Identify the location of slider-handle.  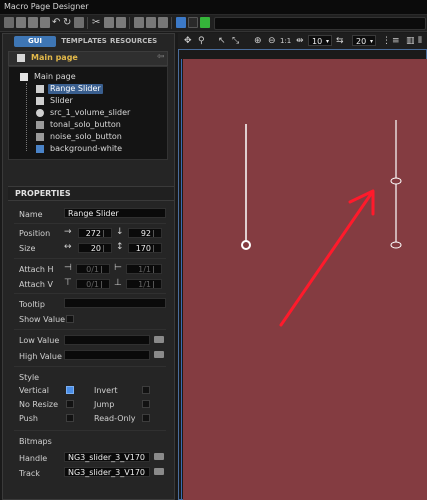
(246, 245).